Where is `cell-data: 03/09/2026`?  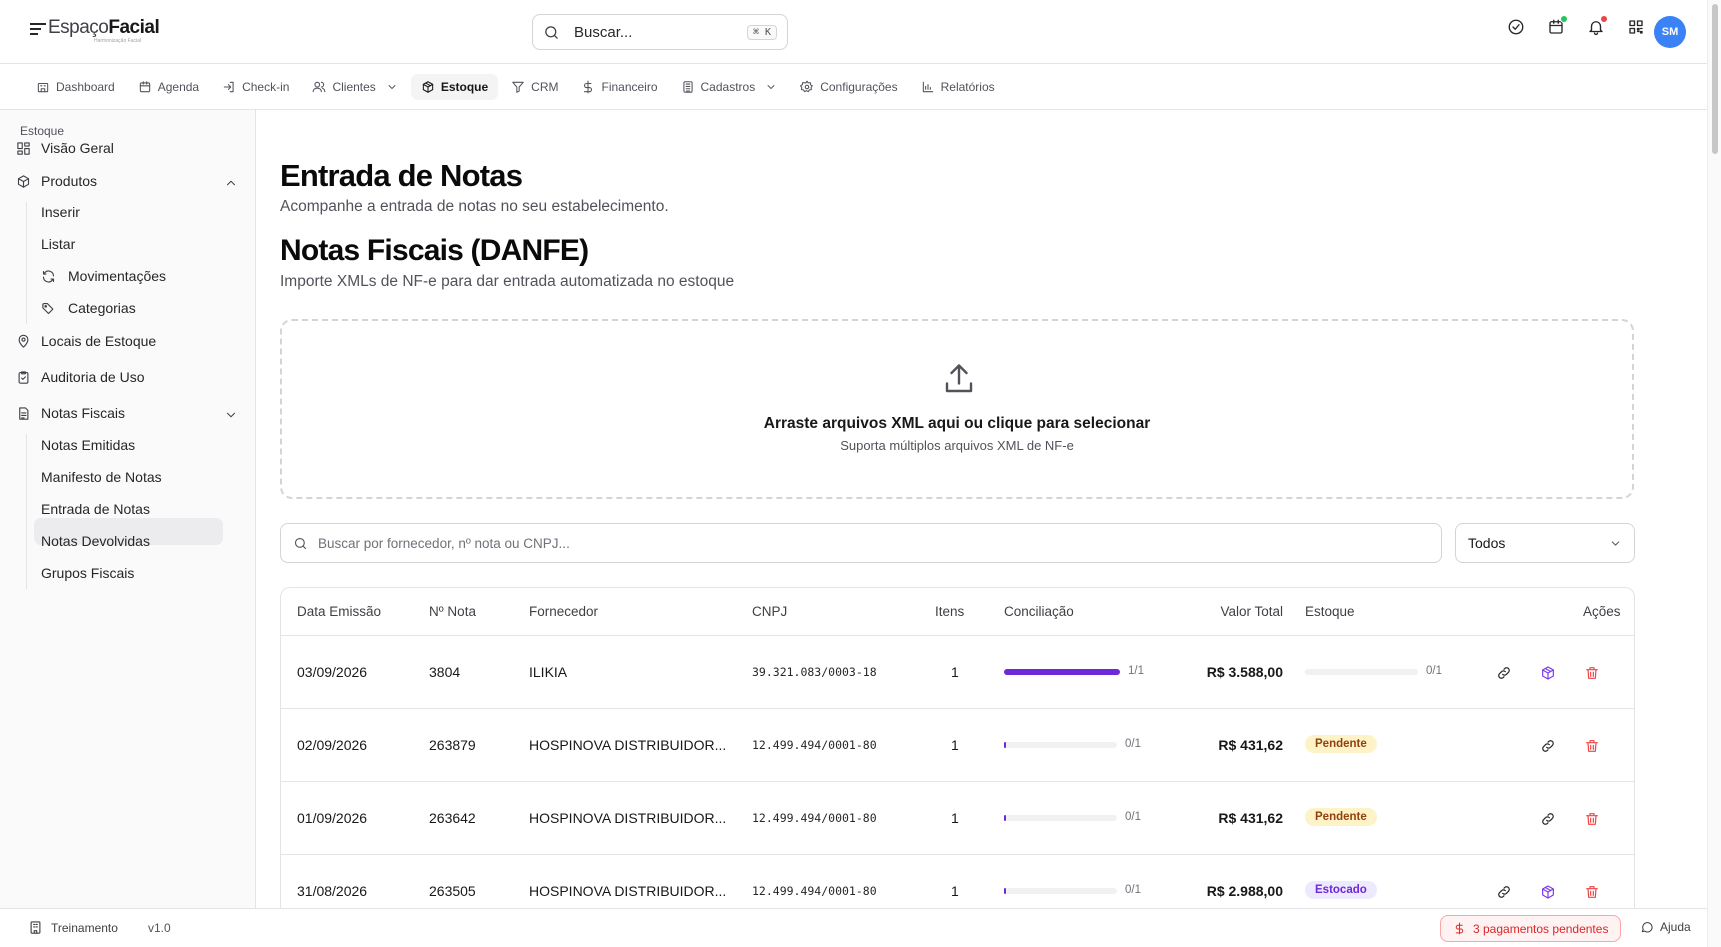 cell-data: 03/09/2026 is located at coordinates (332, 672).